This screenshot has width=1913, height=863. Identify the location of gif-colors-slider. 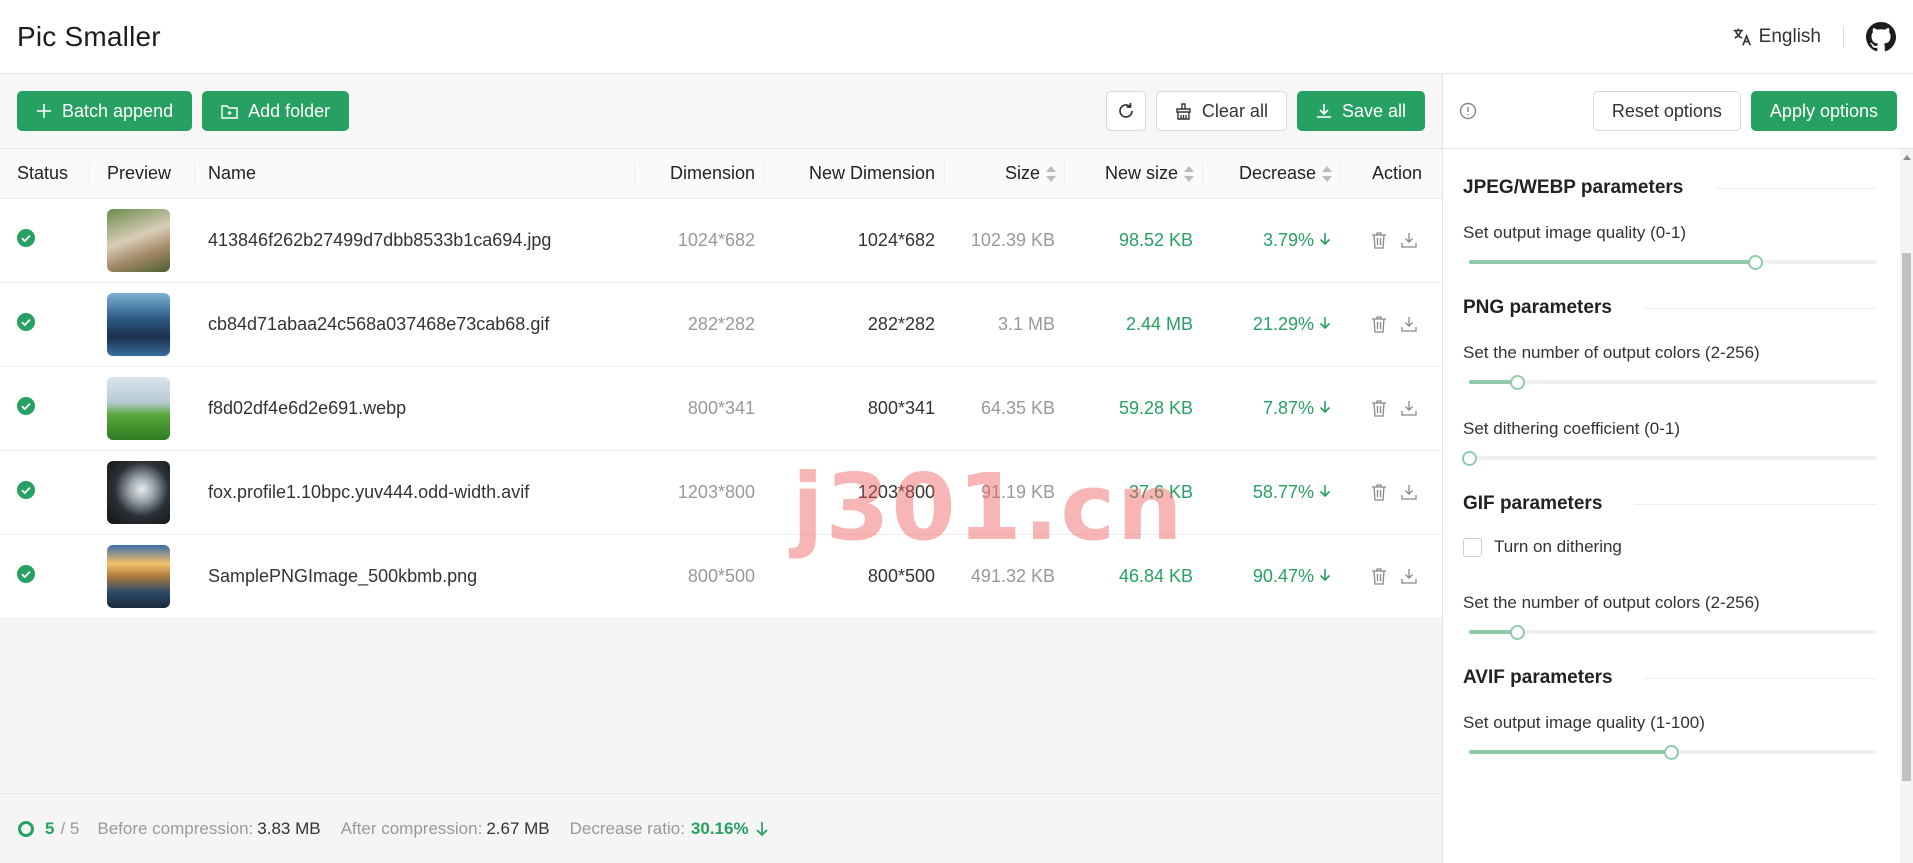
(1670, 632).